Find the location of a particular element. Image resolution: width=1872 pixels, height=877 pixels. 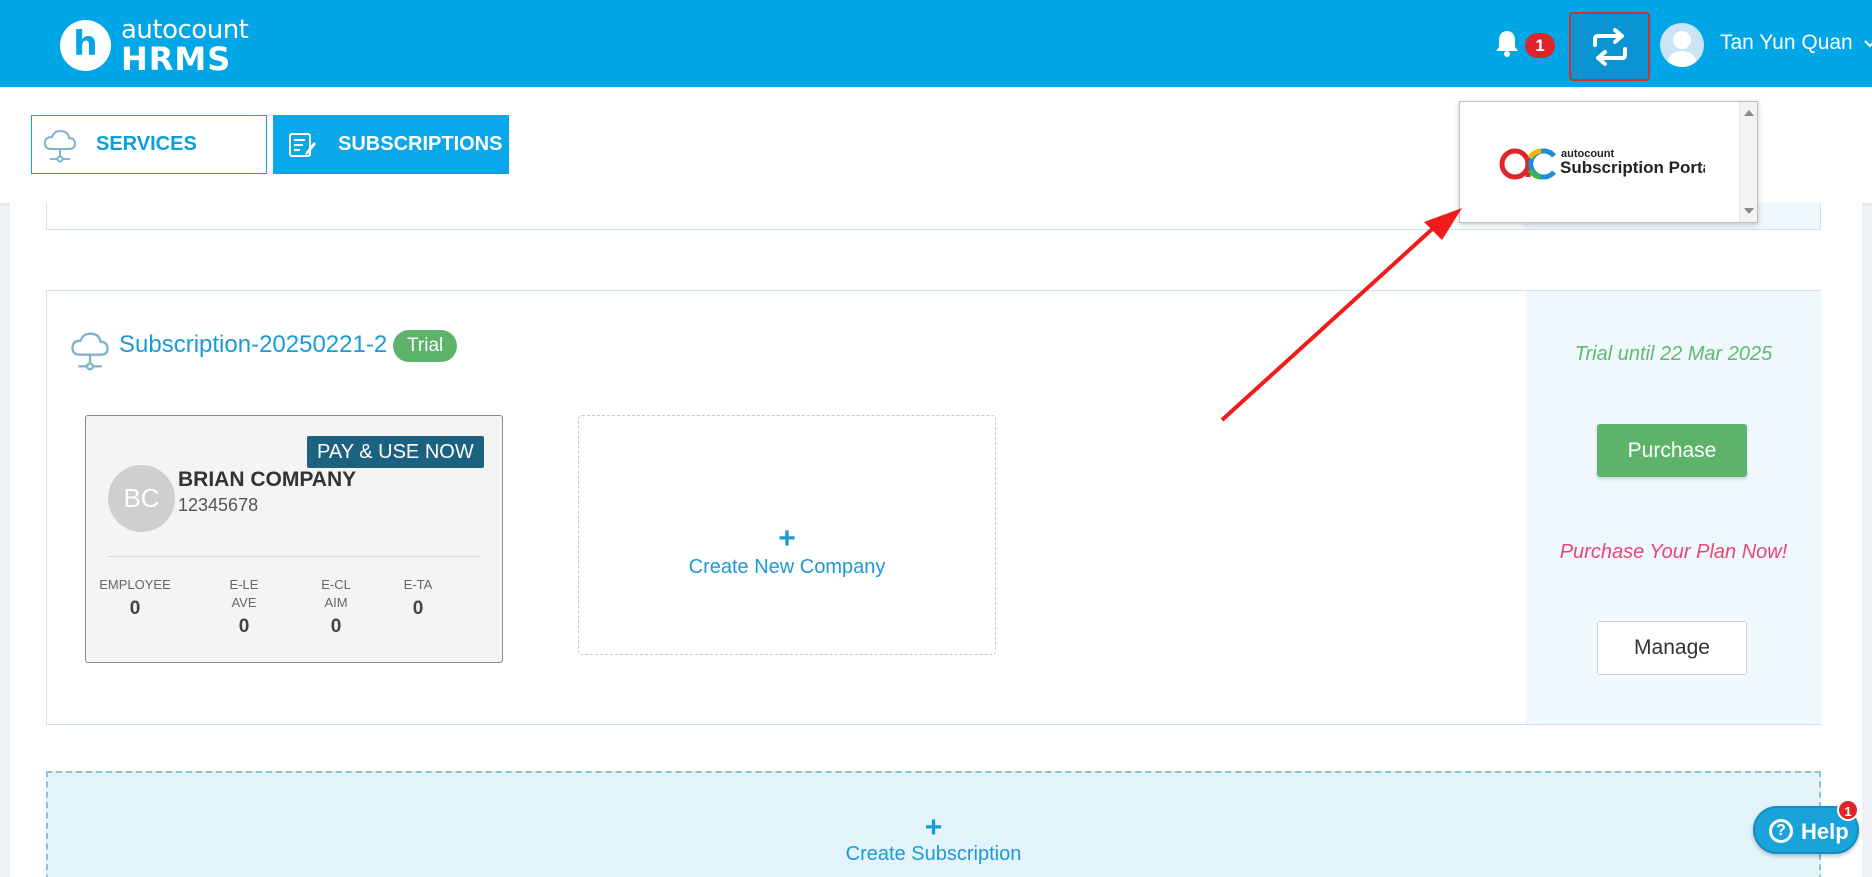

stat-label: E-LEAVE is located at coordinates (244, 593).